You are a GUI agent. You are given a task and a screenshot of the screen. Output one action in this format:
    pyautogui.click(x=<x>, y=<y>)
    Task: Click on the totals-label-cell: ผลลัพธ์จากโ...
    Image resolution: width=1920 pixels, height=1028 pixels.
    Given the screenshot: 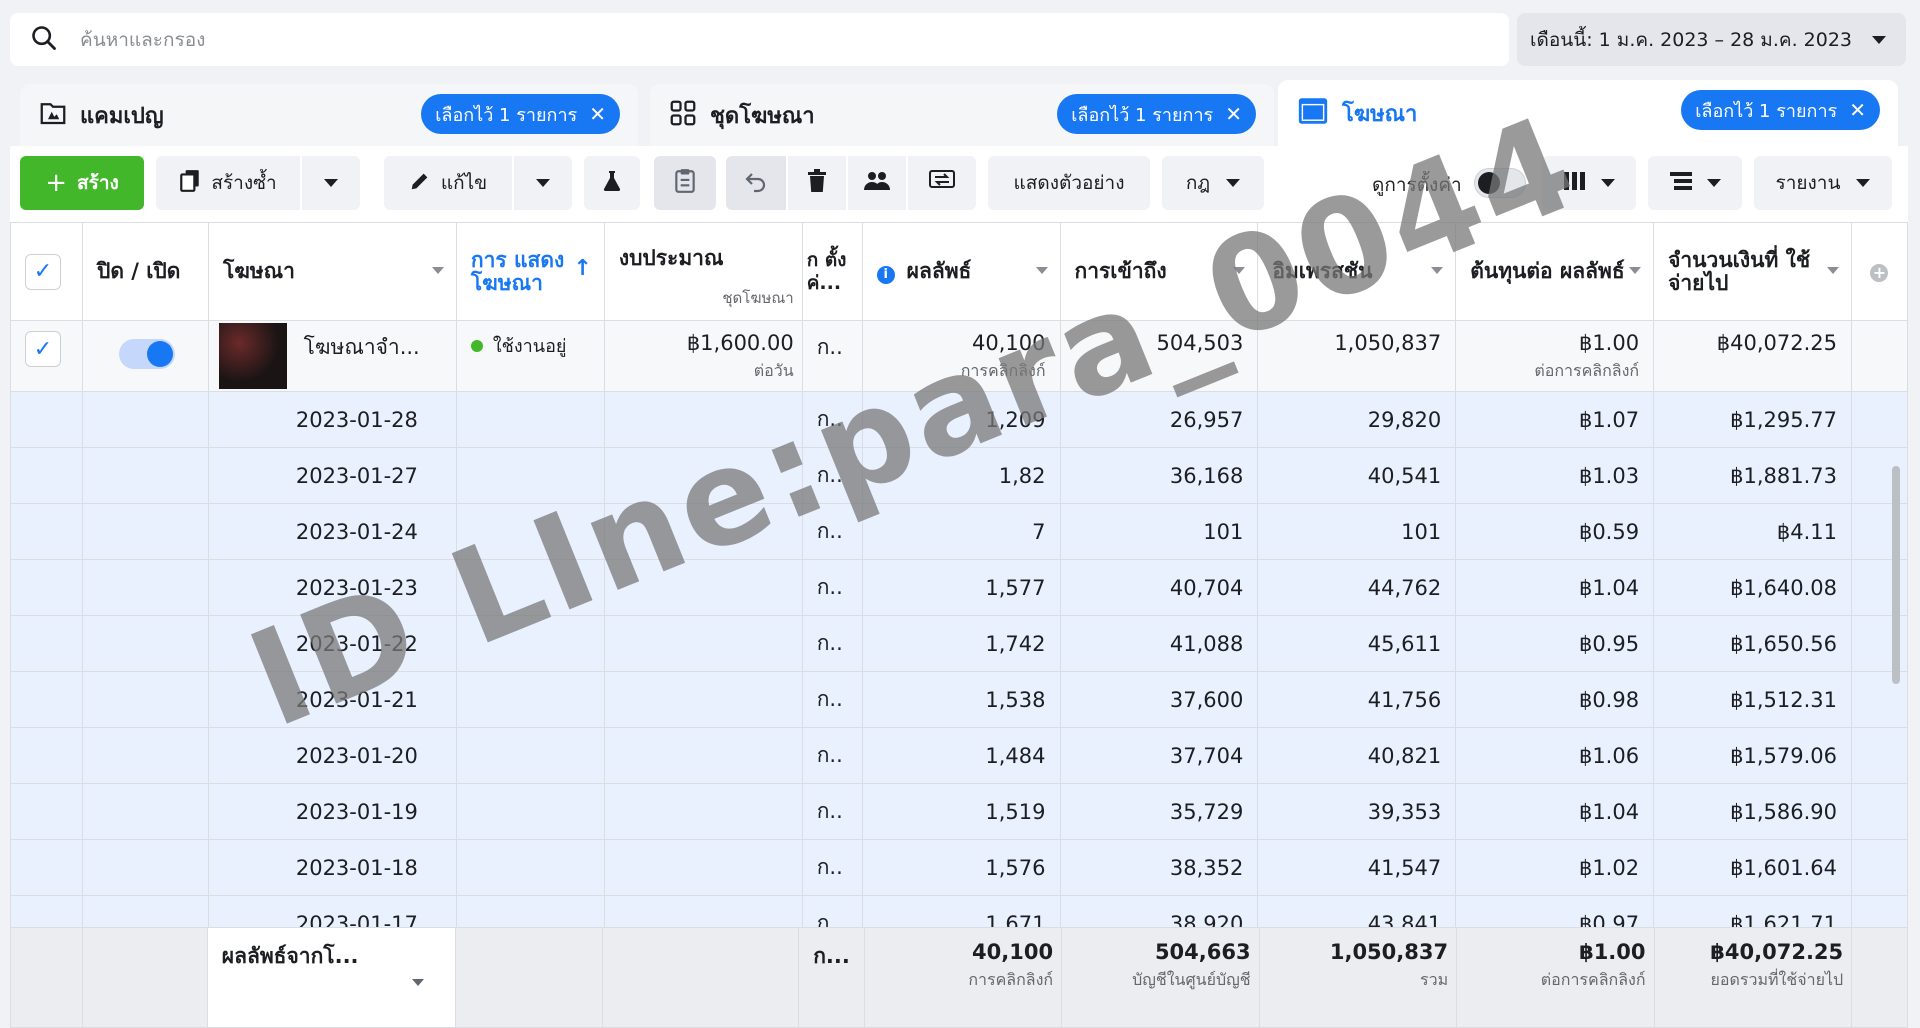 What is the action you would take?
    pyautogui.click(x=331, y=977)
    